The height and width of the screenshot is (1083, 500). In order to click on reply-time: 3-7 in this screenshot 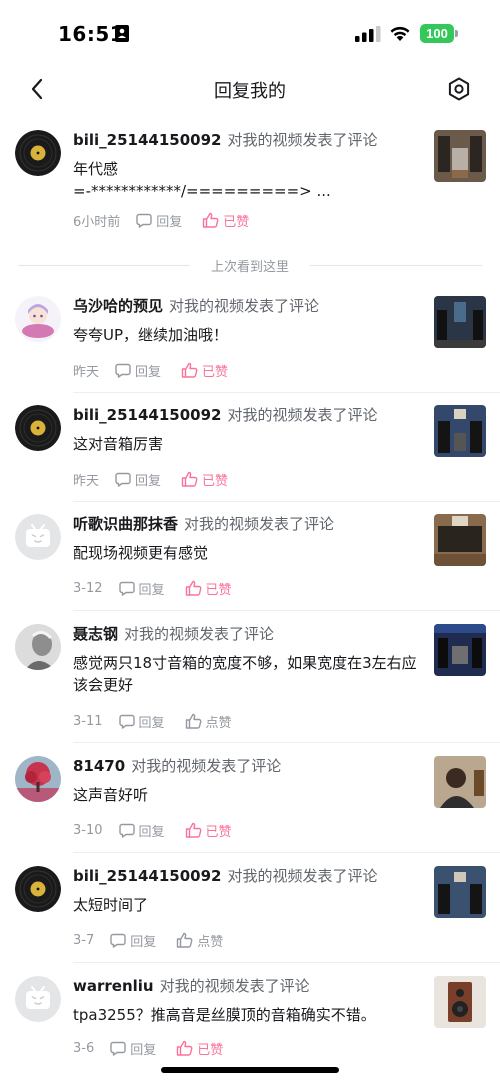, I will do `click(84, 940)`.